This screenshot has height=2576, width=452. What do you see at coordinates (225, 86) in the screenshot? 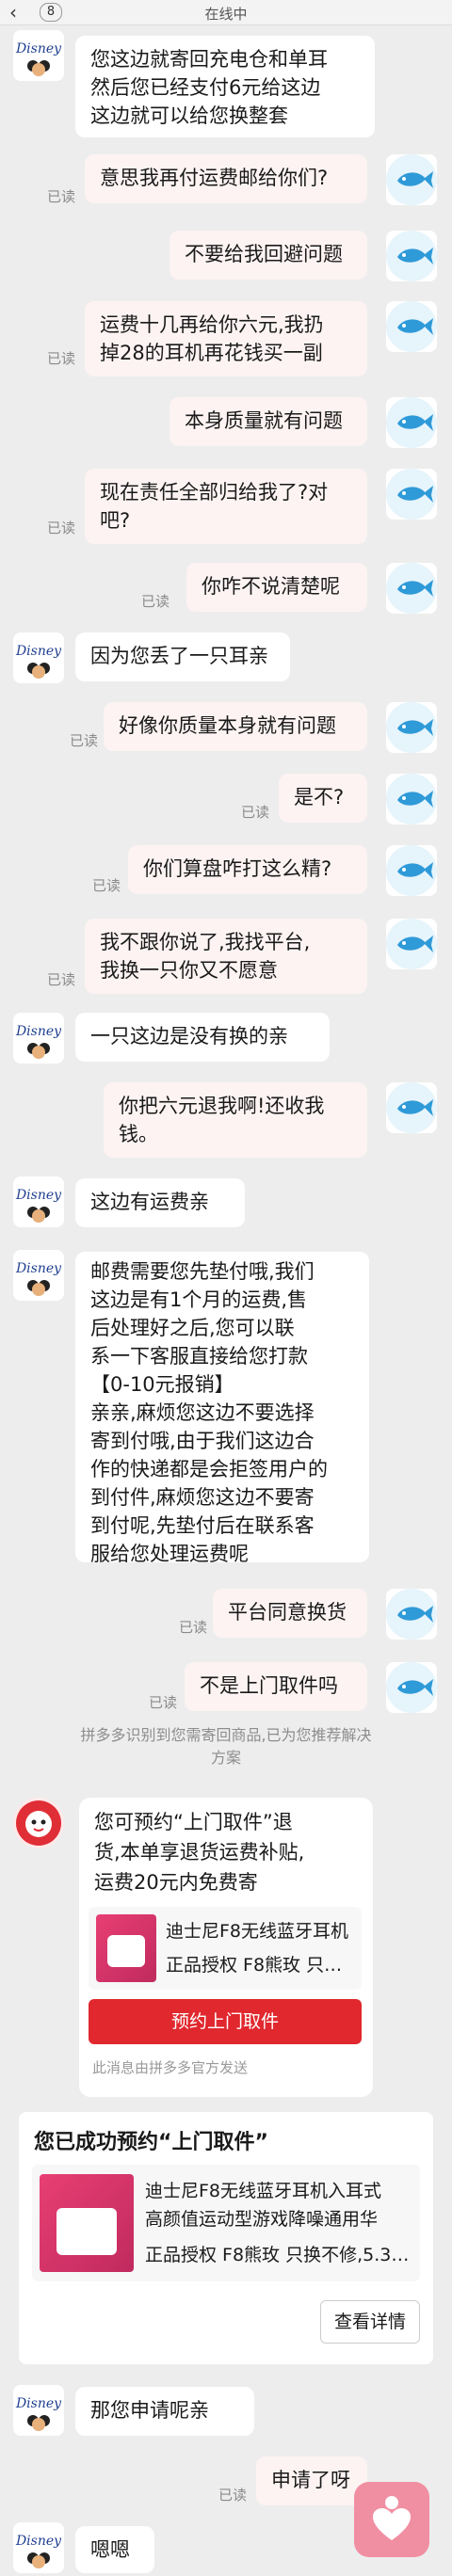
I see `message-bubble: 您这边就寄回充电仓和单耳 然后您已经支付6元给这边 这边就可以给您换整套` at bounding box center [225, 86].